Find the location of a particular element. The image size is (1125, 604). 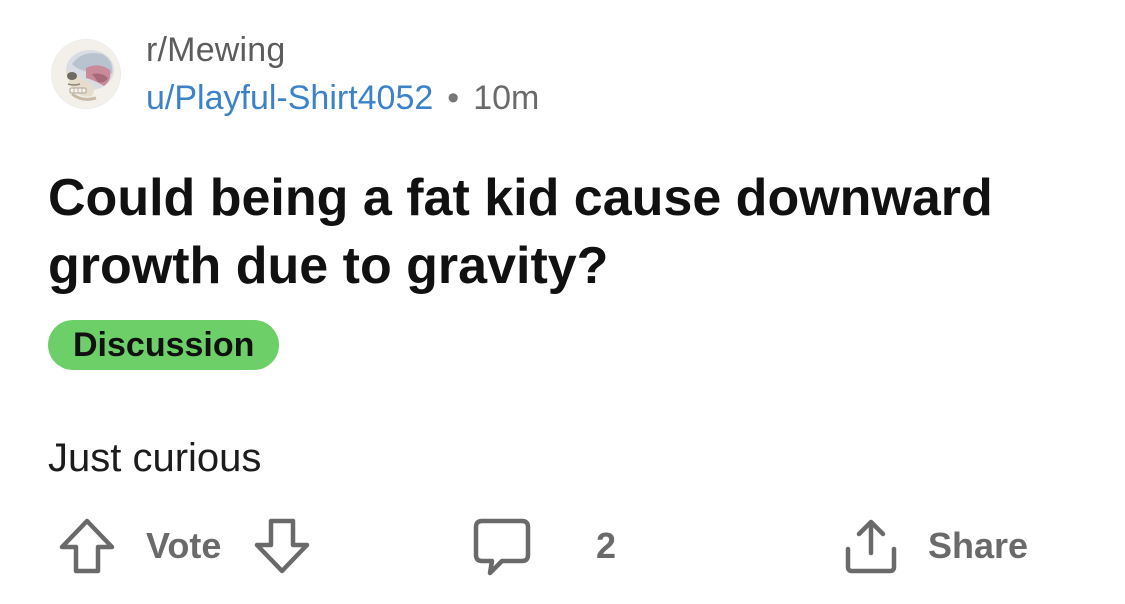

vote-group: Vote is located at coordinates (184, 546).